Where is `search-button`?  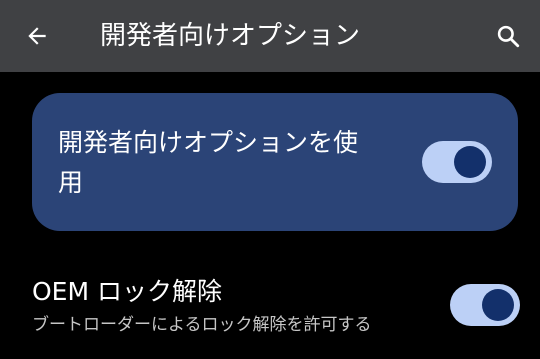 search-button is located at coordinates (508, 36).